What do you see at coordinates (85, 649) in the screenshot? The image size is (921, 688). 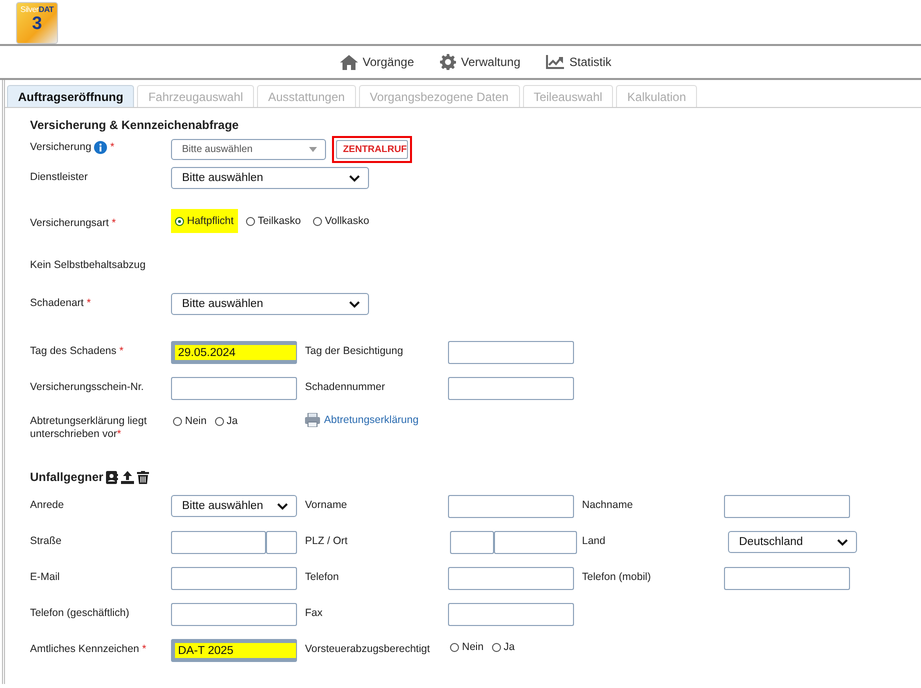 I see `field-label: Amtliches Kennzeichen` at bounding box center [85, 649].